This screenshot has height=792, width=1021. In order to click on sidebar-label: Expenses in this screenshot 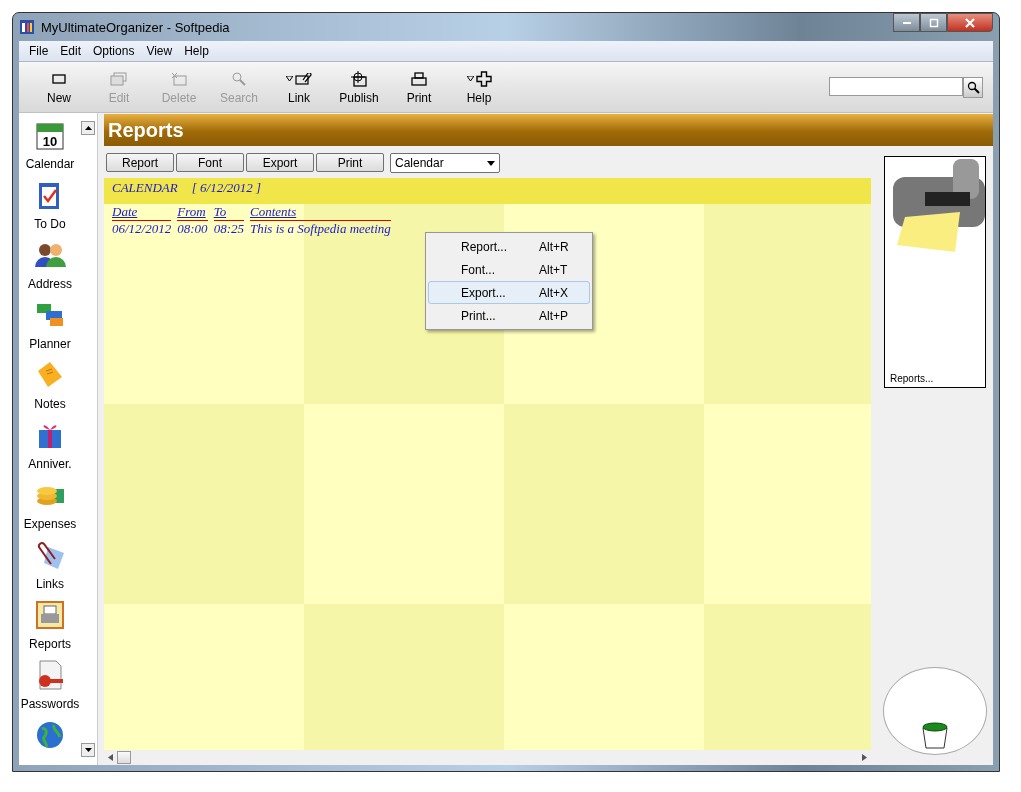, I will do `click(50, 524)`.